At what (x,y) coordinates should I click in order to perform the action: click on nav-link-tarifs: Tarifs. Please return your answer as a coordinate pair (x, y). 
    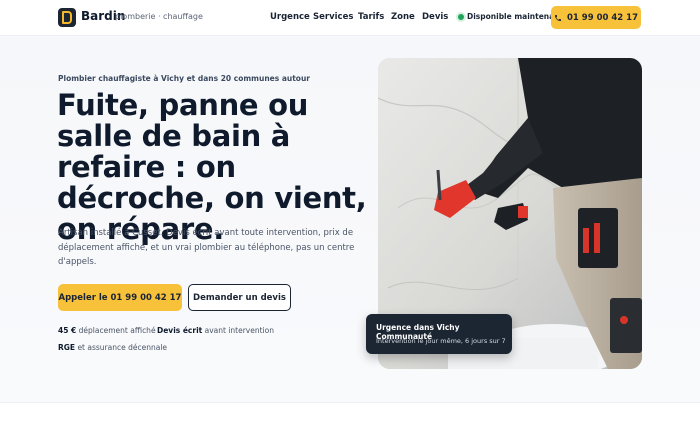
    Looking at the image, I should click on (371, 17).